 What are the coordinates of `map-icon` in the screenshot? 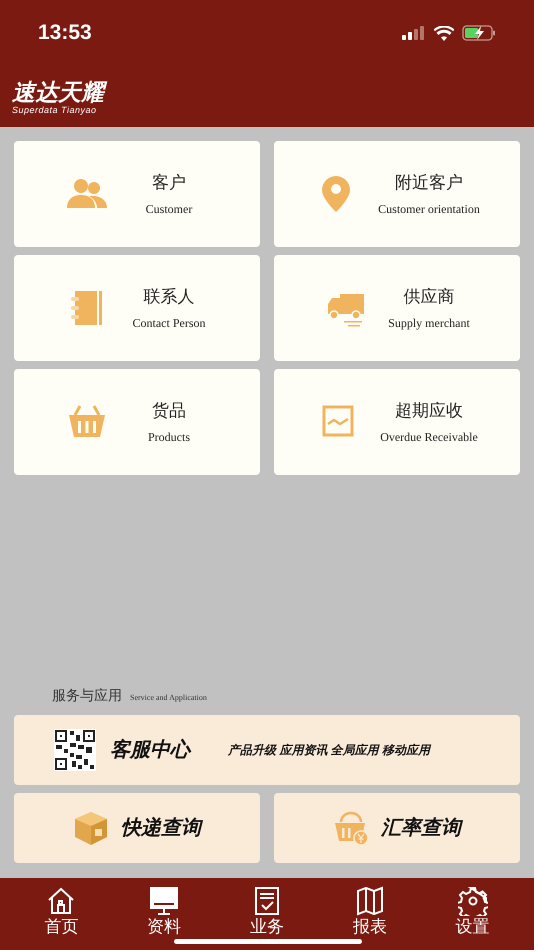 It's located at (369, 901).